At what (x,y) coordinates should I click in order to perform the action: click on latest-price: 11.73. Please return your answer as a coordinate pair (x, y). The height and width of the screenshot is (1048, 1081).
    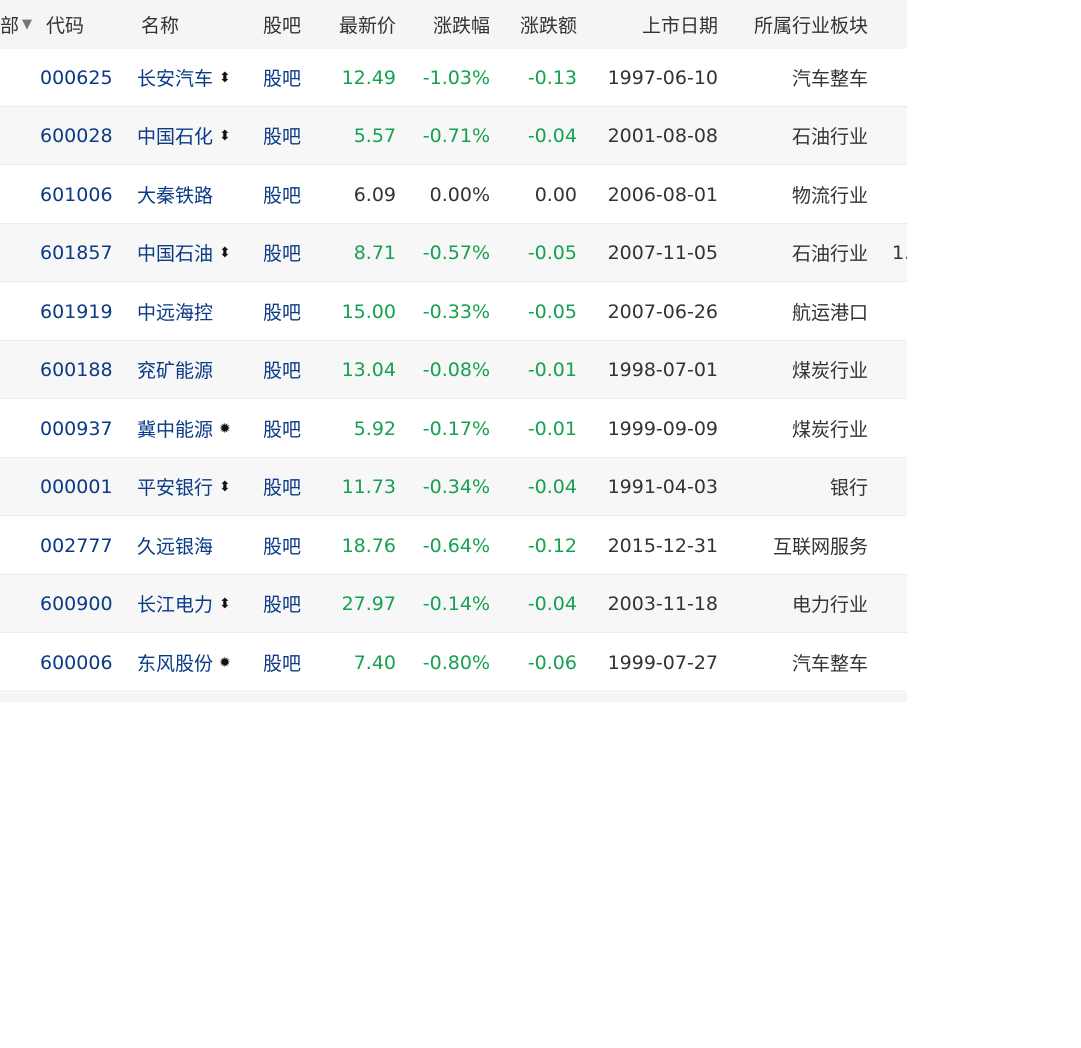
    Looking at the image, I should click on (368, 486).